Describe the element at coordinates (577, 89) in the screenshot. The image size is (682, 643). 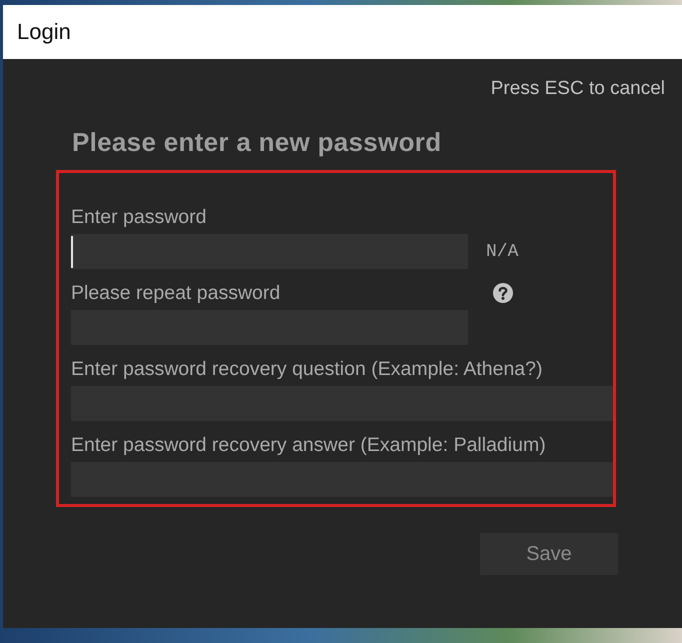
I see `cancel-hint: Press ESC to cancel` at that location.